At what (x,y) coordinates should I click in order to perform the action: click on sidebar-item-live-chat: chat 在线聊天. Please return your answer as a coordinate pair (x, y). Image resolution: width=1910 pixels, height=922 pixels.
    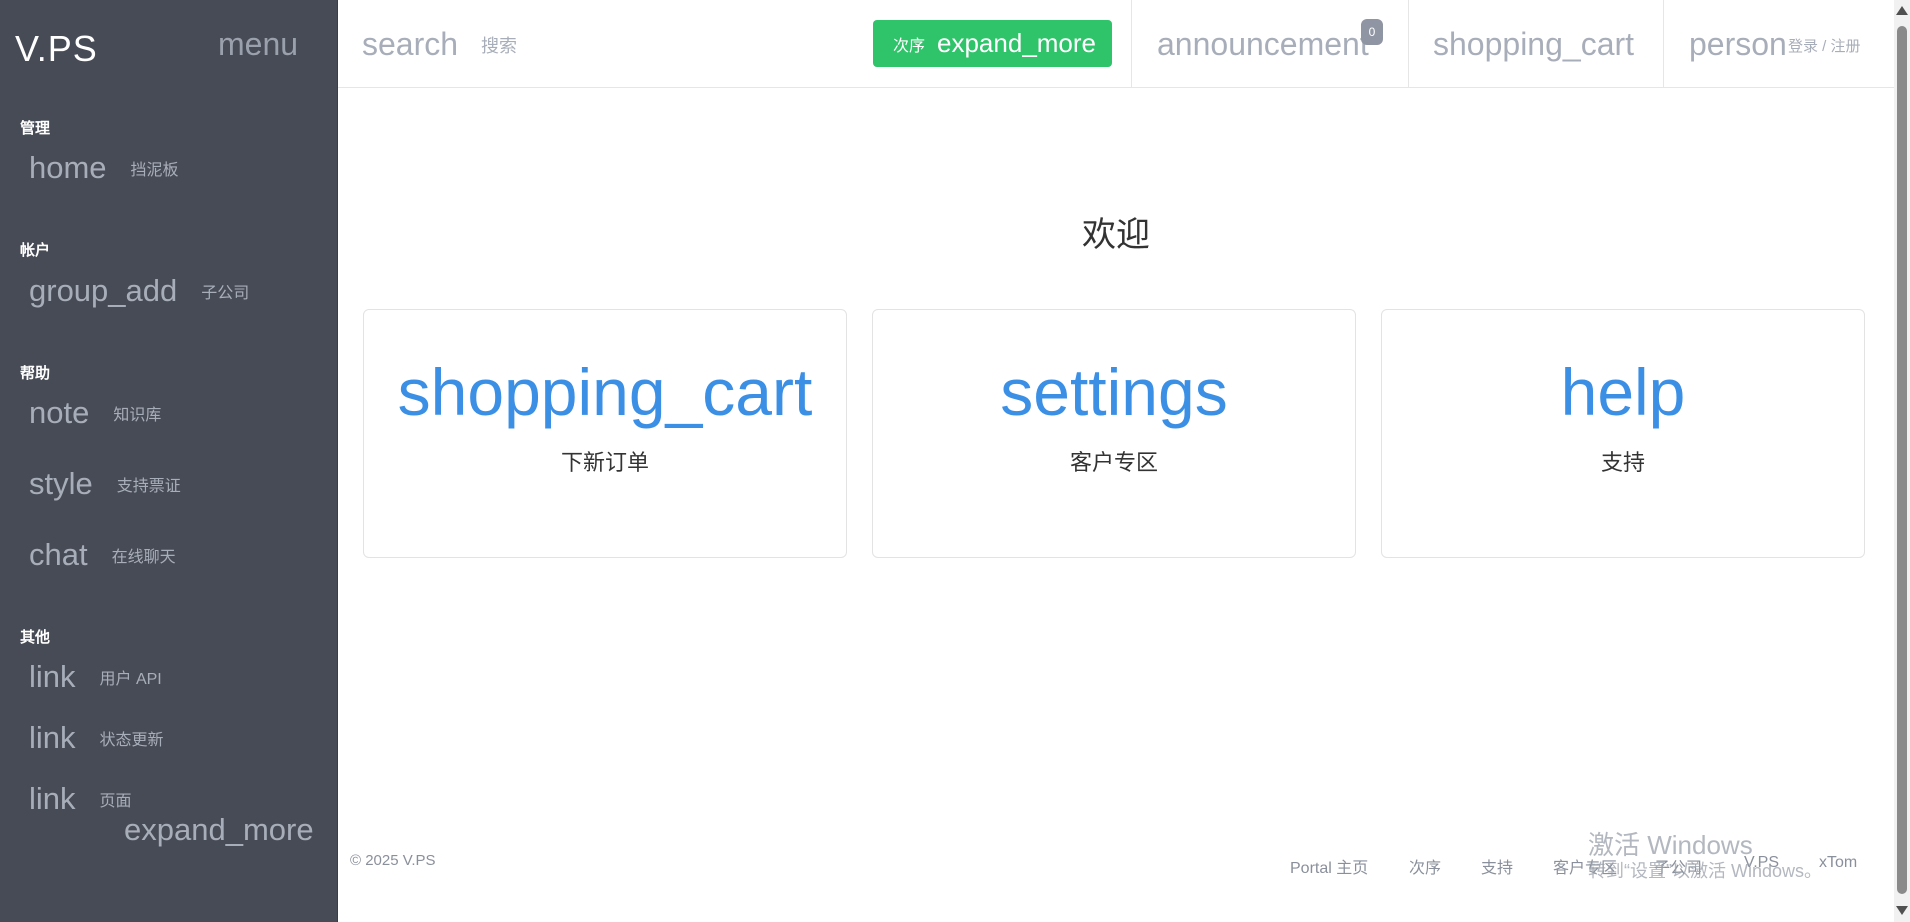
    Looking at the image, I should click on (102, 555).